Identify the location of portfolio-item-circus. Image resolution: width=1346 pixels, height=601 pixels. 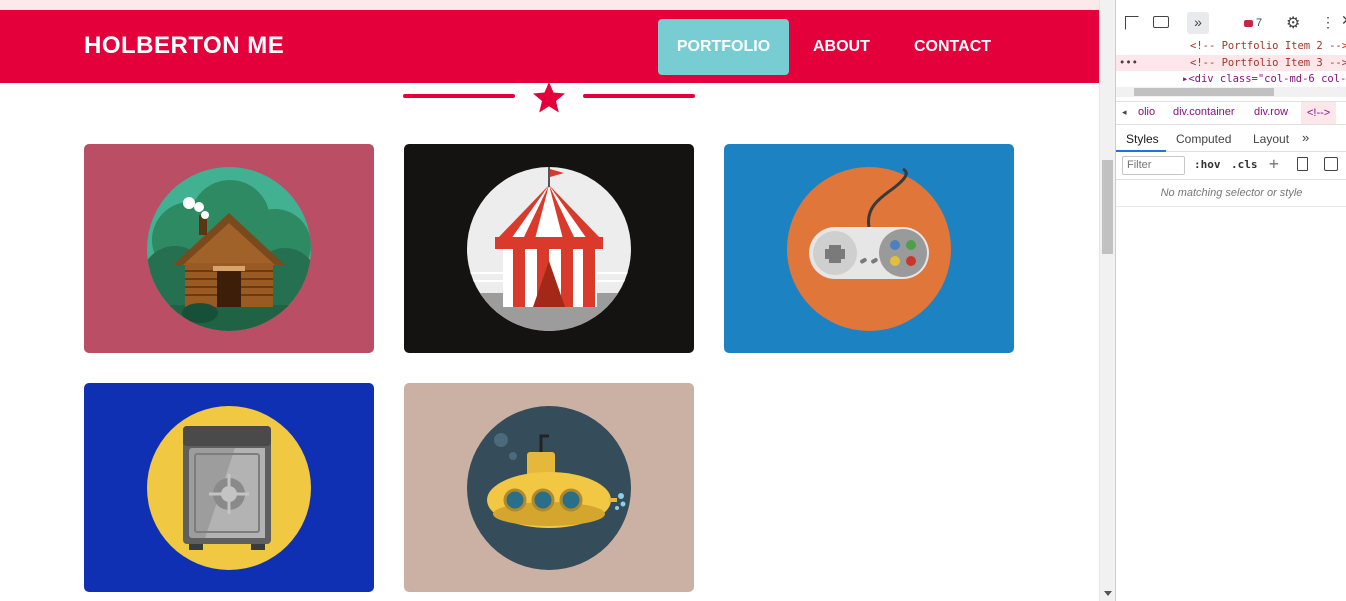
(549, 248).